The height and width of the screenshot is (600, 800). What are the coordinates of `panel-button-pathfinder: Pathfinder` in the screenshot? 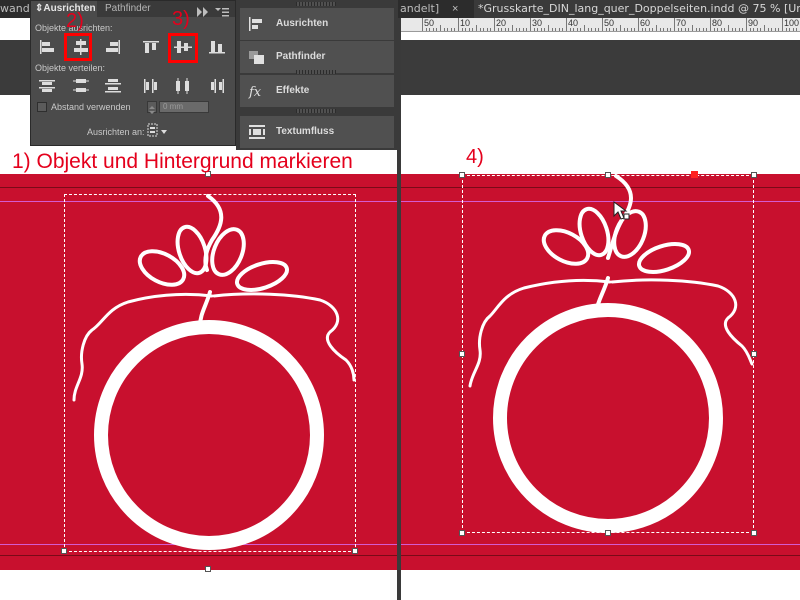 It's located at (317, 57).